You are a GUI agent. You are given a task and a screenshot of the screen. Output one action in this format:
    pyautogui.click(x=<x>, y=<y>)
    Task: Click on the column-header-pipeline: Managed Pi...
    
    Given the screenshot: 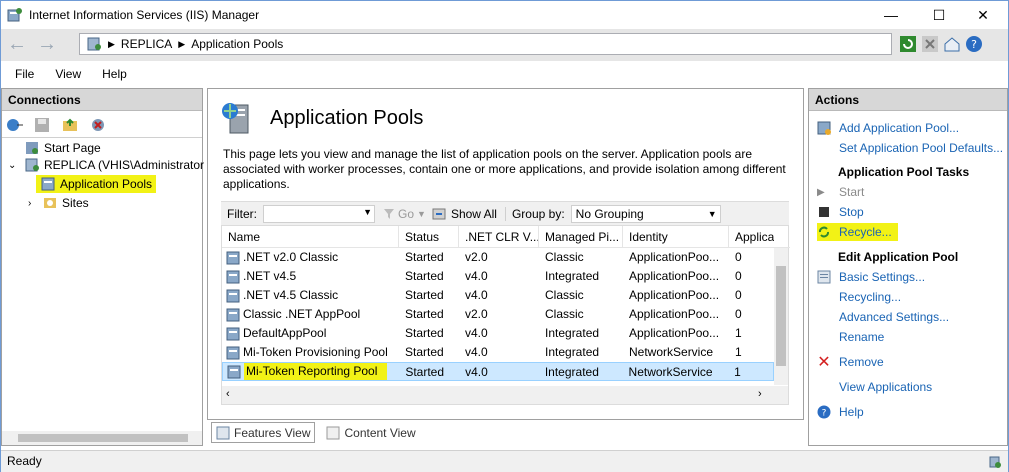 What is the action you would take?
    pyautogui.click(x=581, y=236)
    